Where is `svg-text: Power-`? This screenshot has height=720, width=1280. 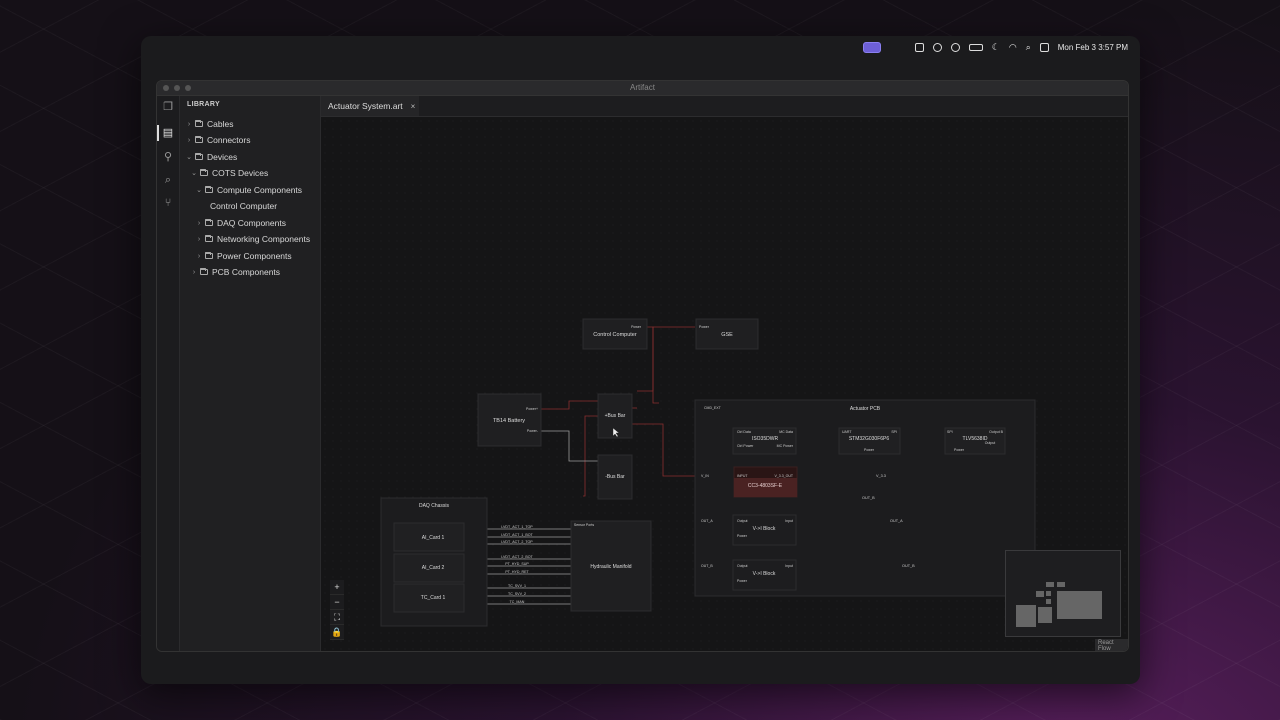
svg-text: Power- is located at coordinates (533, 431).